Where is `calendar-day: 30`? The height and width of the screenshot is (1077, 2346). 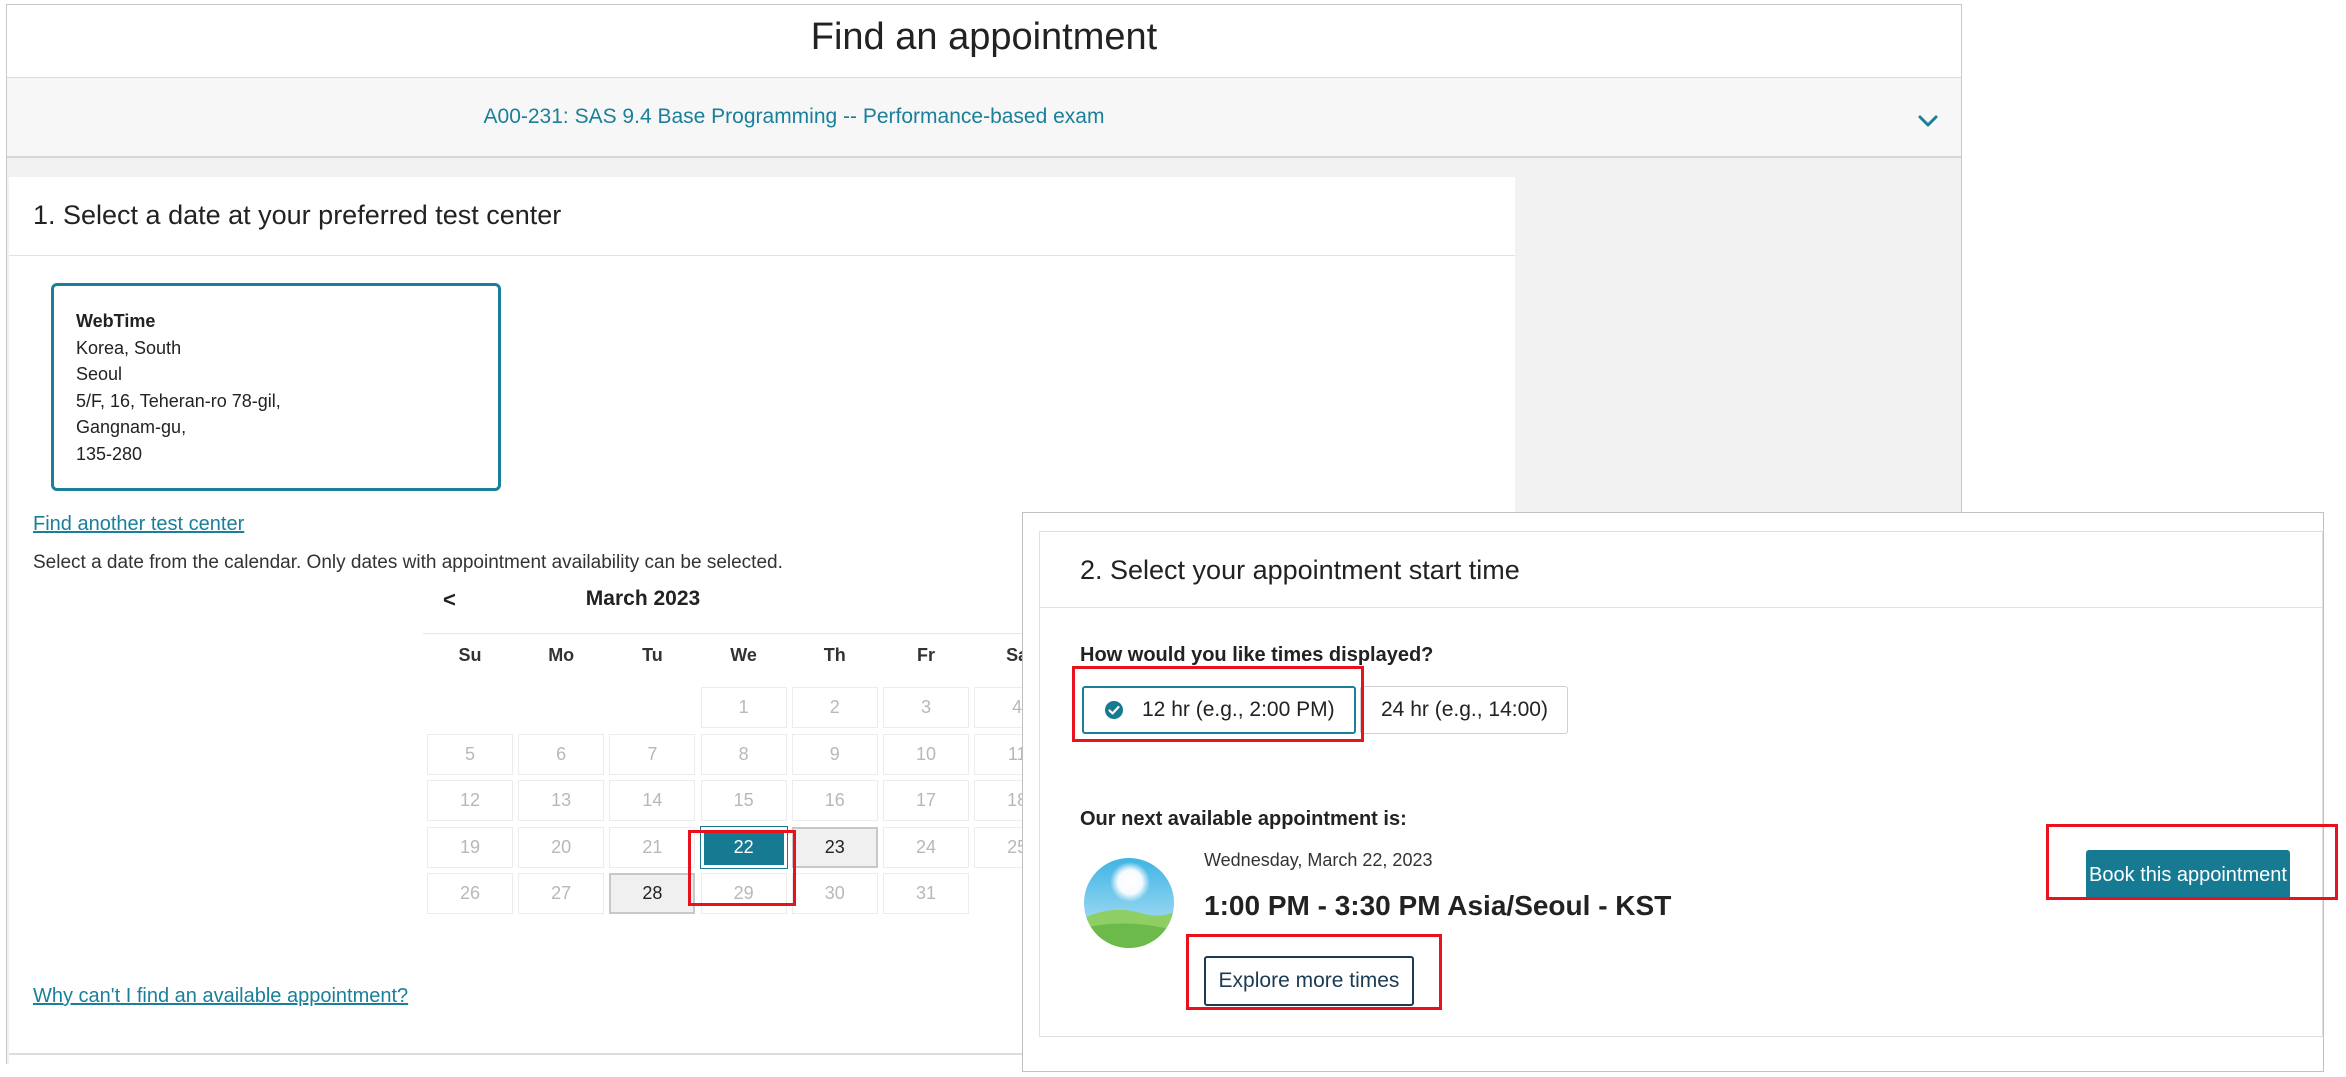
calendar-day: 30 is located at coordinates (834, 894).